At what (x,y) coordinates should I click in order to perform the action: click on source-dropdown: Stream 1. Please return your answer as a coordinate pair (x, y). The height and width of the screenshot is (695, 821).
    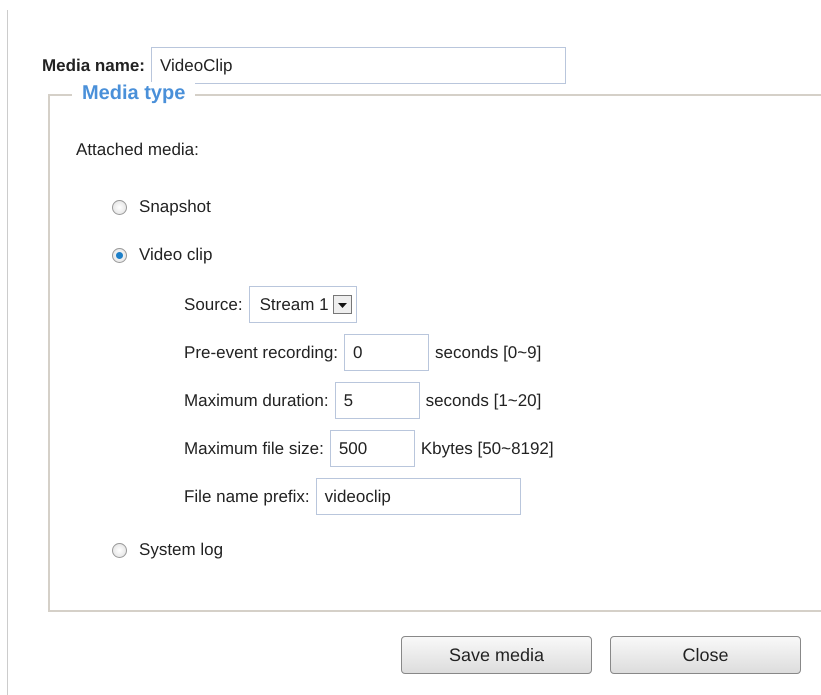
    Looking at the image, I should click on (302, 304).